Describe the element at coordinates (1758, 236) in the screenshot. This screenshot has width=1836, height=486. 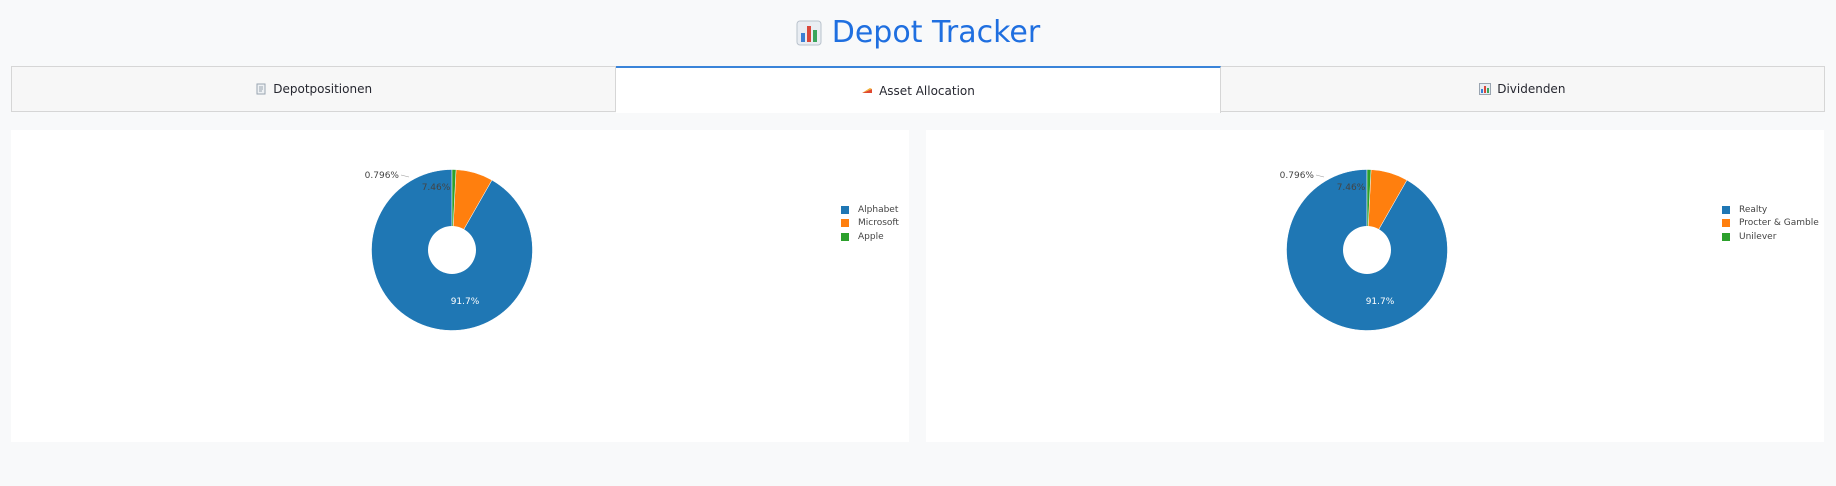
I see `legend-label: Unilever` at that location.